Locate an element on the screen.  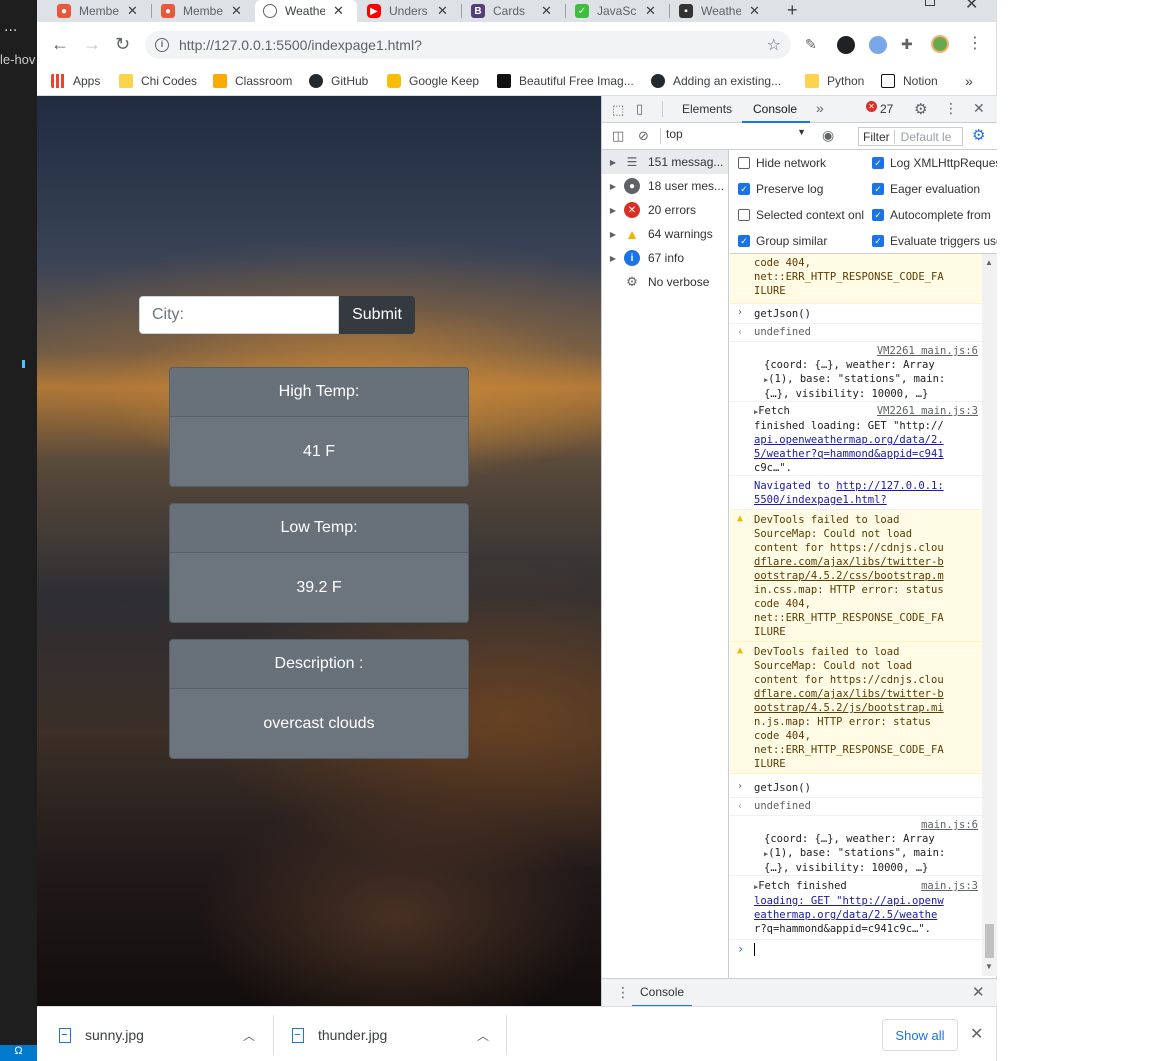
tab-elements: Elements is located at coordinates (707, 109).